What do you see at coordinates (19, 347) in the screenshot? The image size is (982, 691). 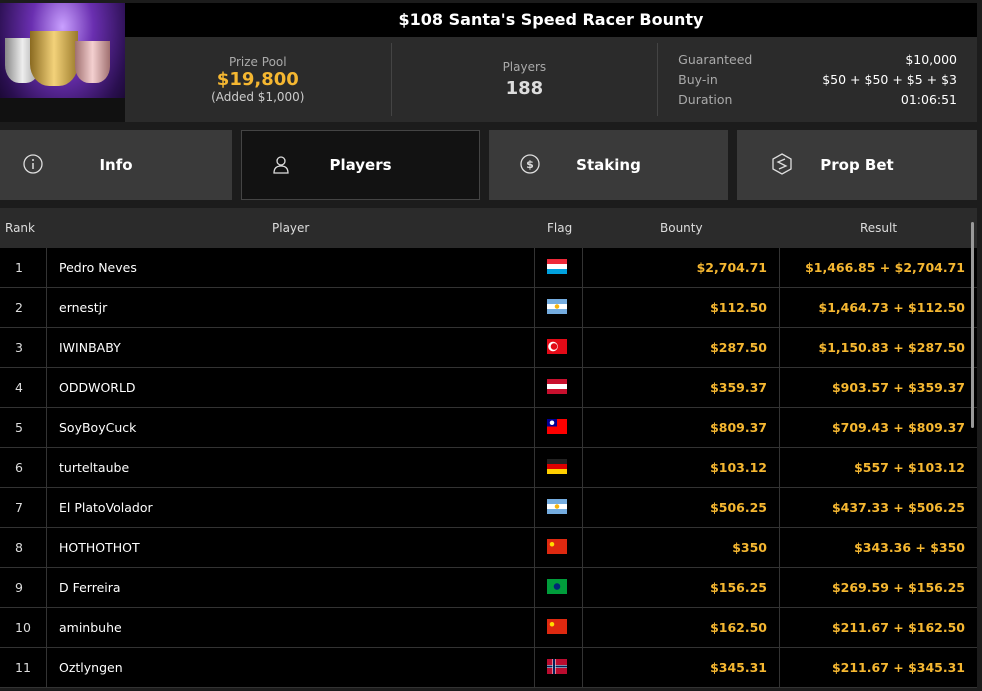 I see `rank-cell: 3` at bounding box center [19, 347].